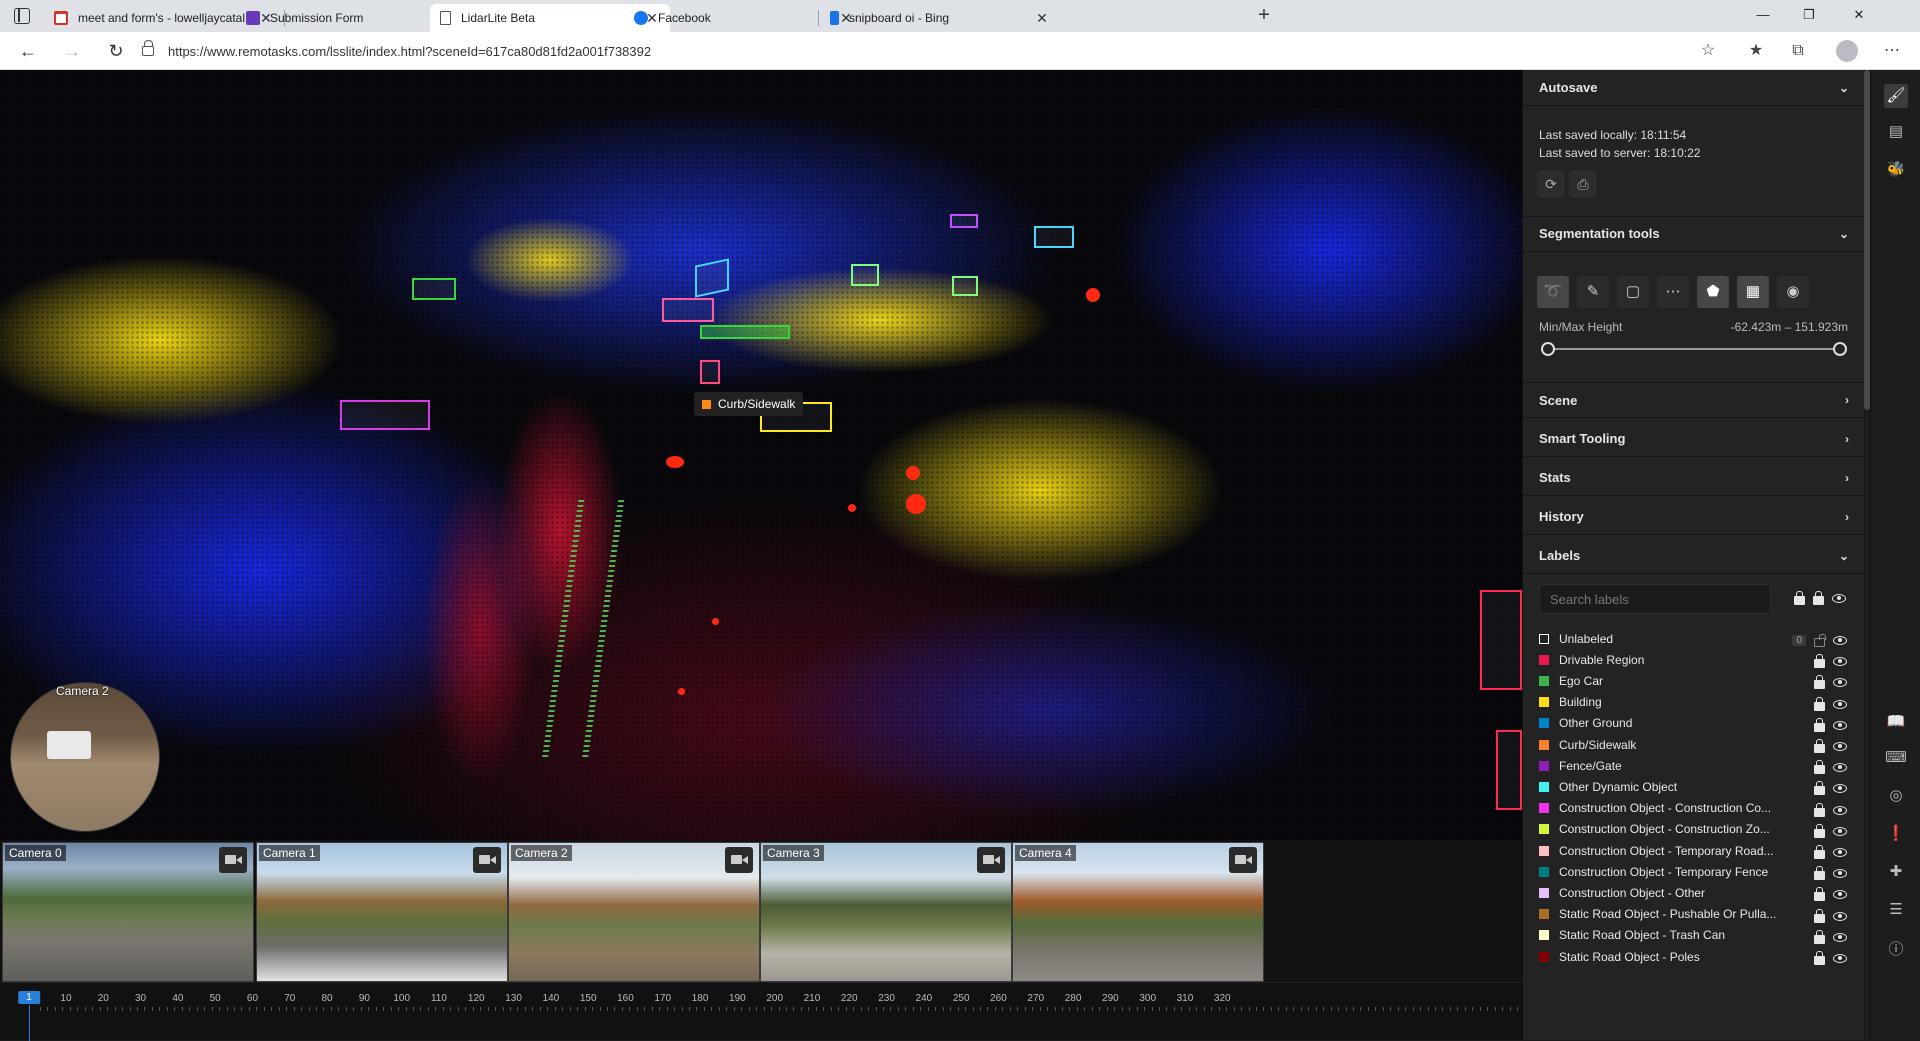 This screenshot has height=1041, width=1920. I want to click on camera-view-2: Camera 2, so click(634, 912).